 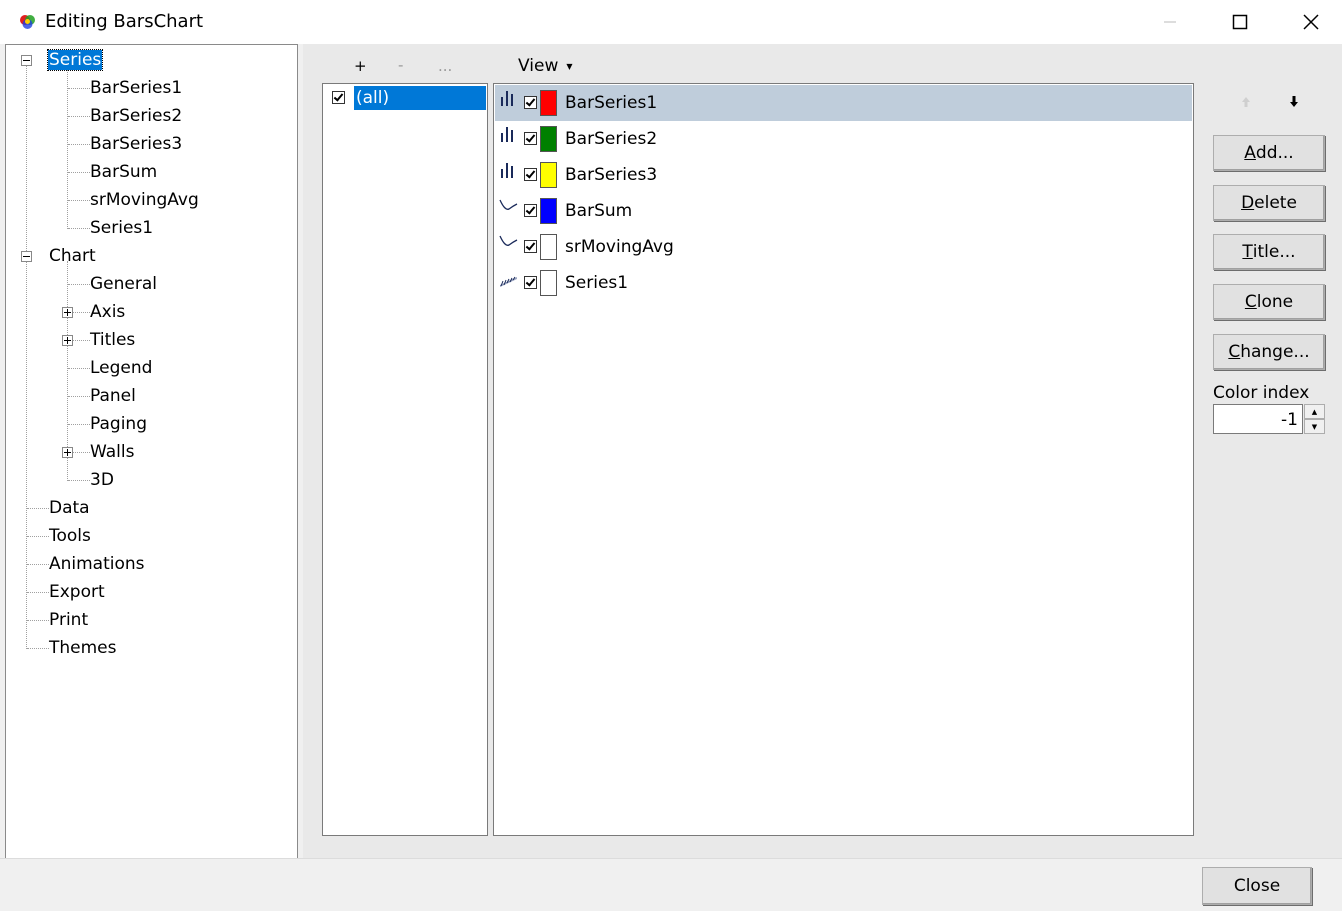 What do you see at coordinates (121, 368) in the screenshot?
I see `tree-node-legend: Legend` at bounding box center [121, 368].